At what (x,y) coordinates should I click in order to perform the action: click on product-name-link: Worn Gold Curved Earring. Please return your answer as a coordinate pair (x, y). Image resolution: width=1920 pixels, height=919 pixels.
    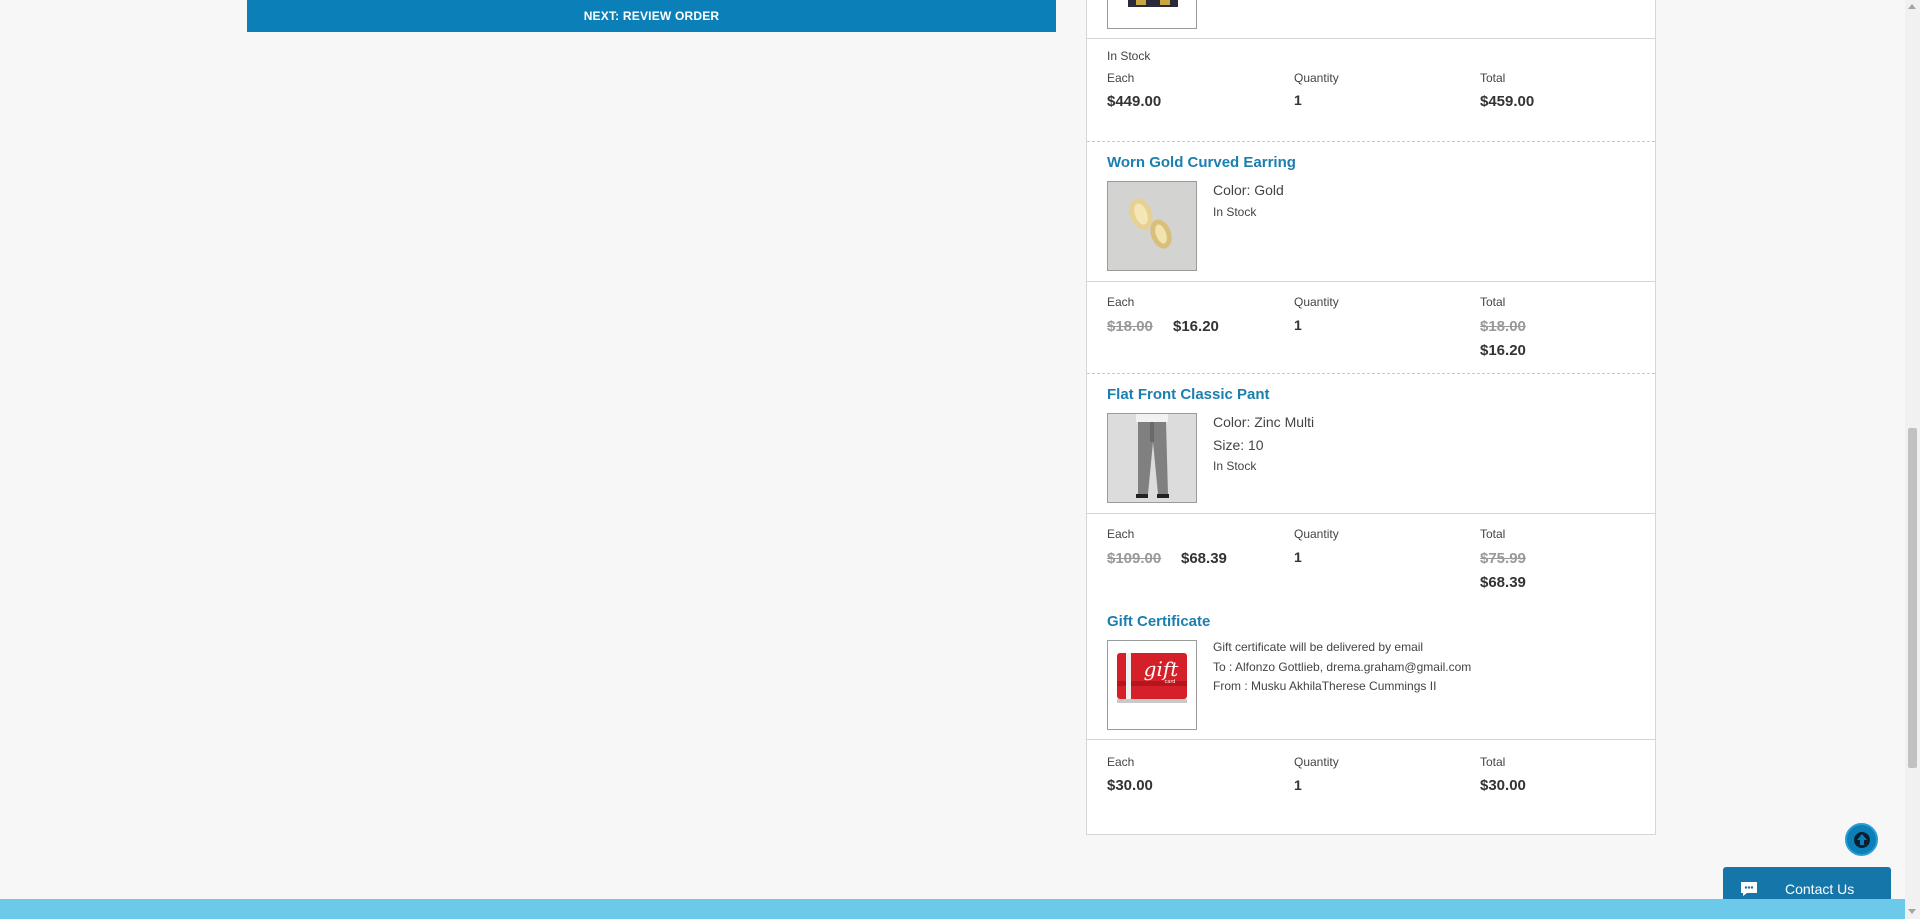
    Looking at the image, I should click on (1201, 162).